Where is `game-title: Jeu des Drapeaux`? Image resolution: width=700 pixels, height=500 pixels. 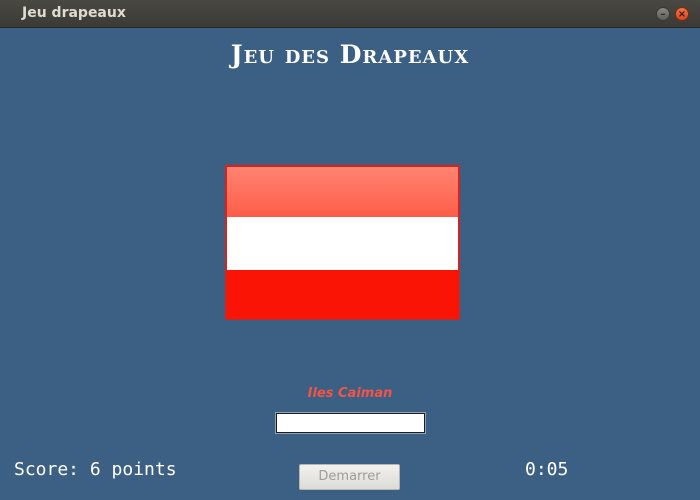
game-title: Jeu des Drapeaux is located at coordinates (350, 54).